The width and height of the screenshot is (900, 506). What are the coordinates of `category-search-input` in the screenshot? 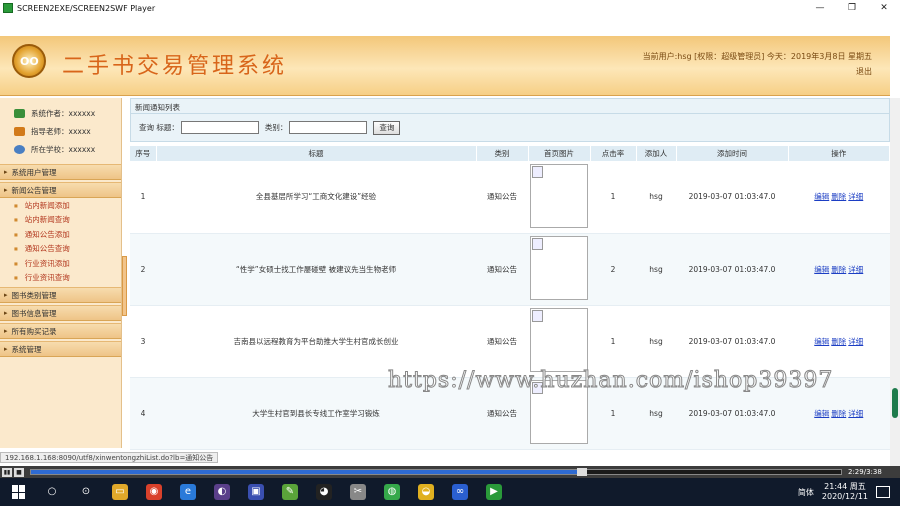 It's located at (328, 127).